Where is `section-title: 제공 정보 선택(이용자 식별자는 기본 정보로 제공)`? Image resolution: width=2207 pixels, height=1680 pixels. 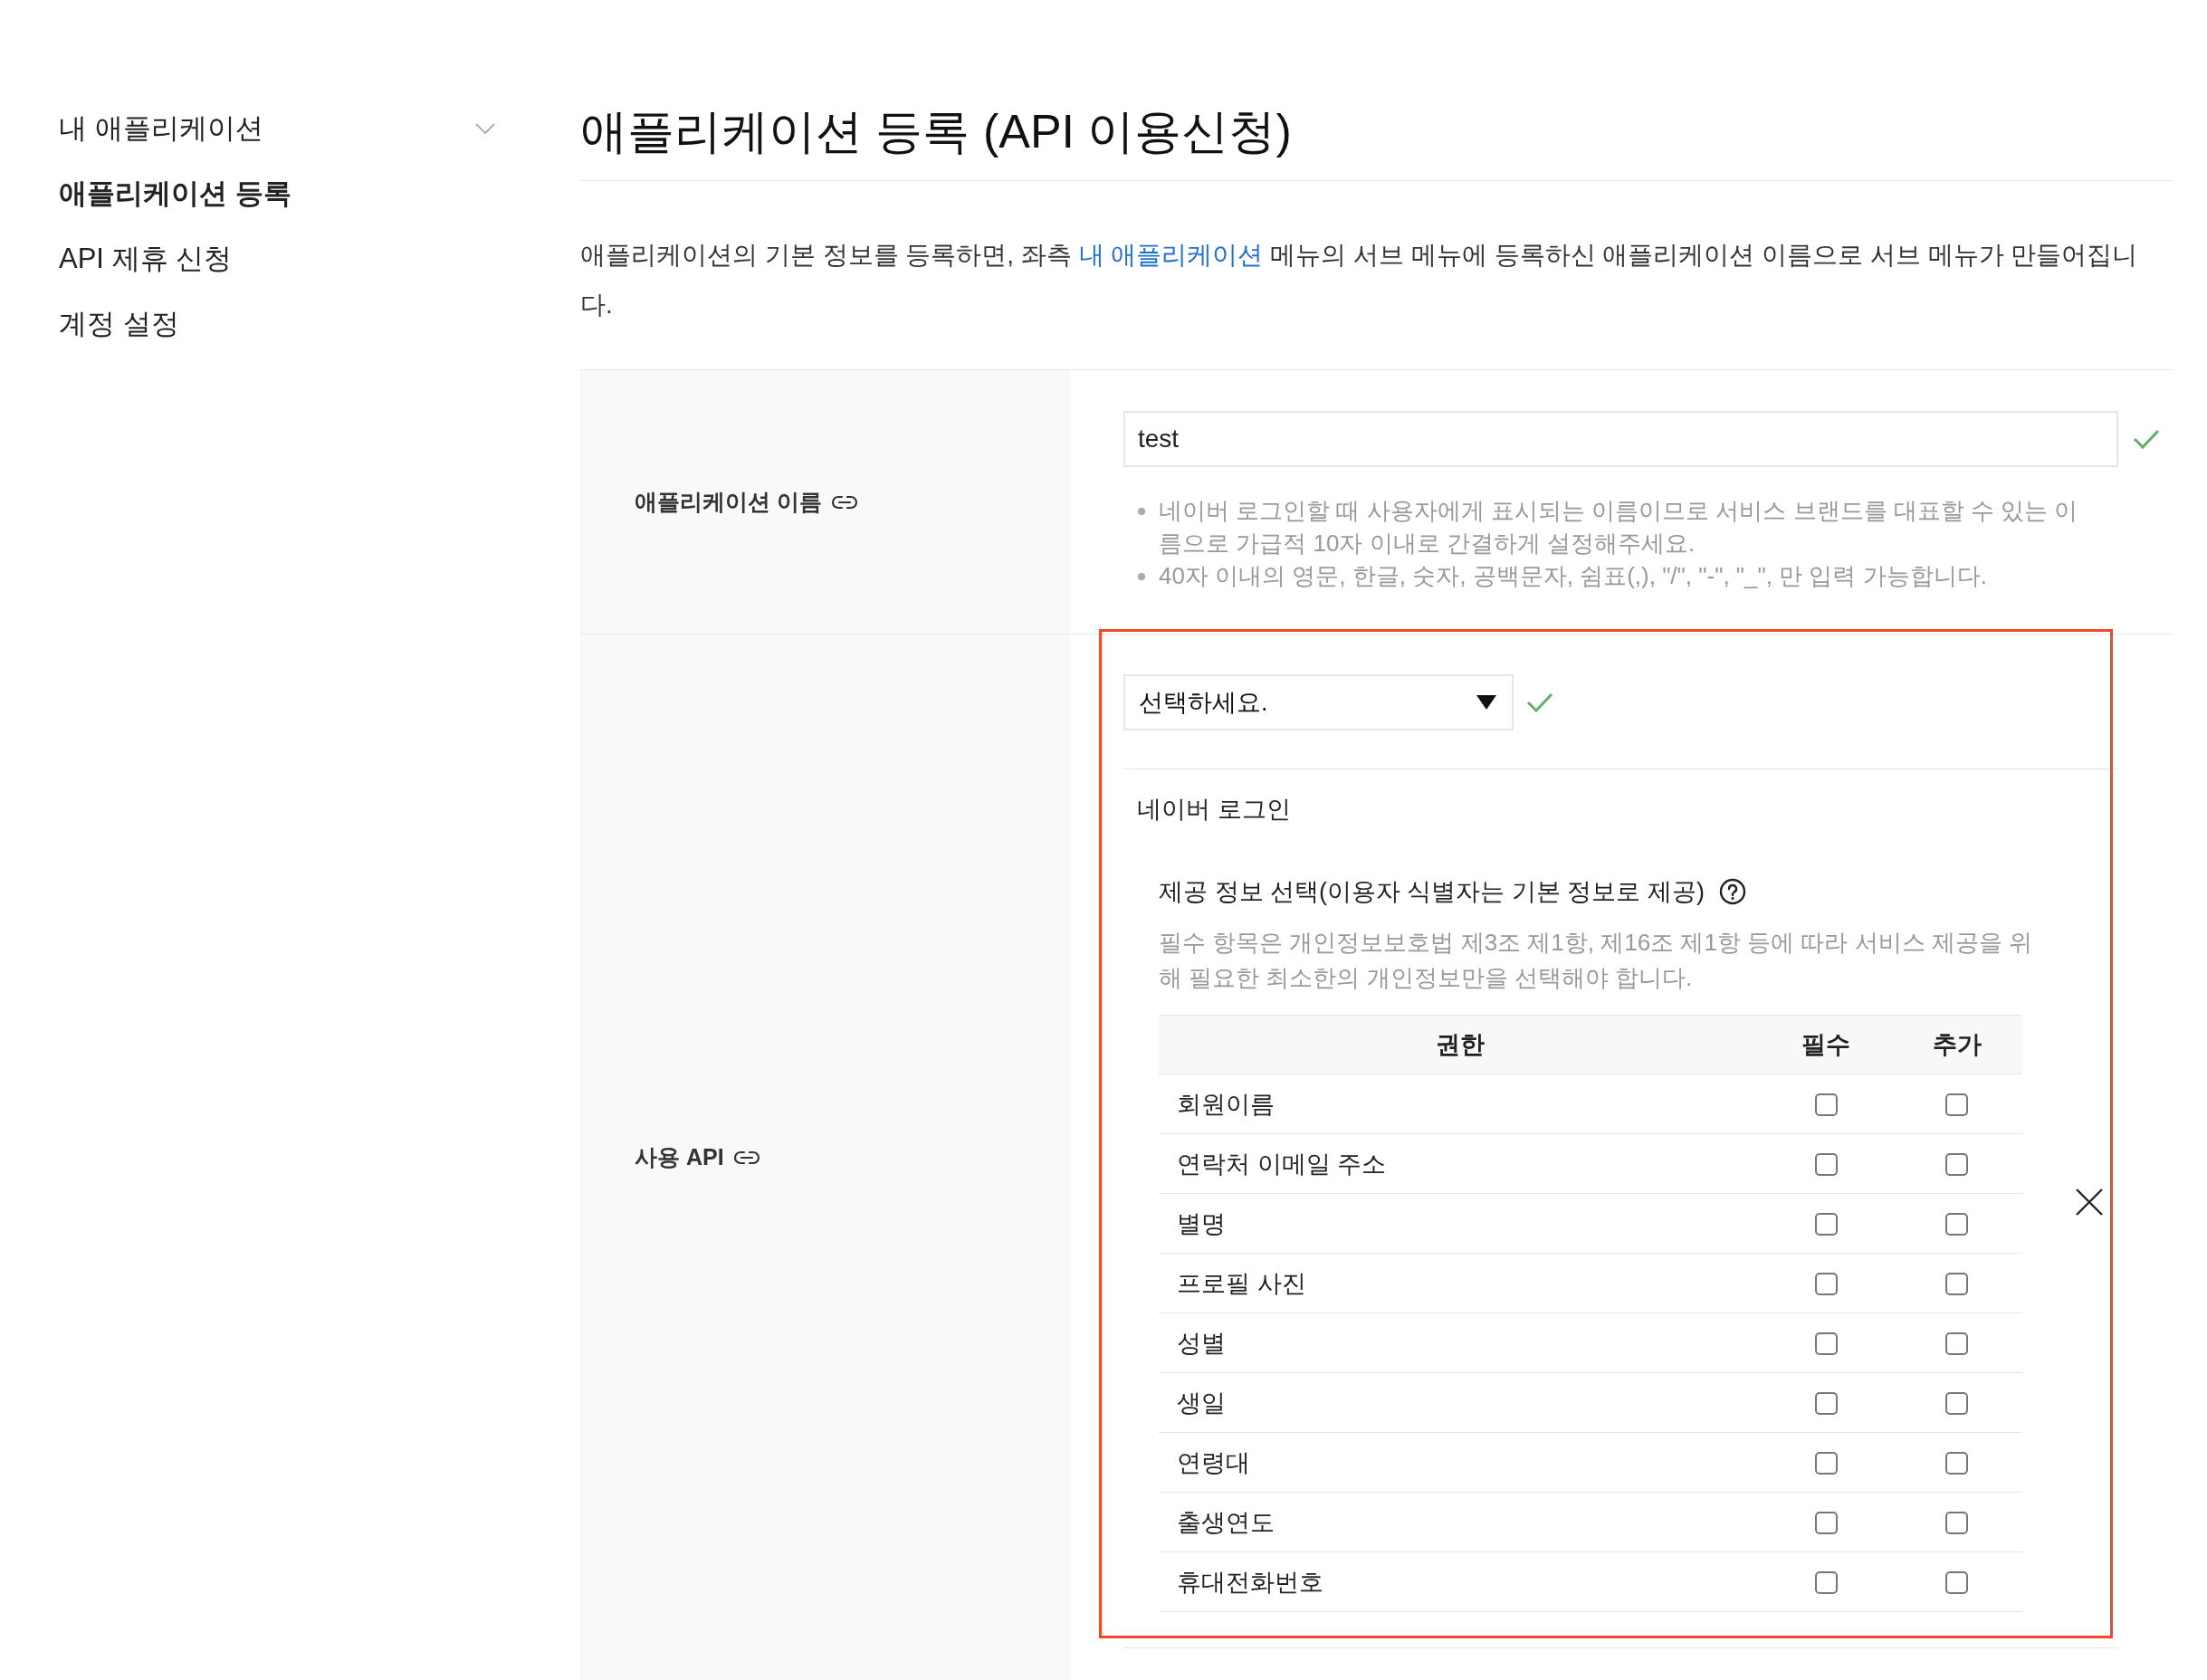 section-title: 제공 정보 선택(이용자 식별자는 기본 정보로 제공) is located at coordinates (1432, 891).